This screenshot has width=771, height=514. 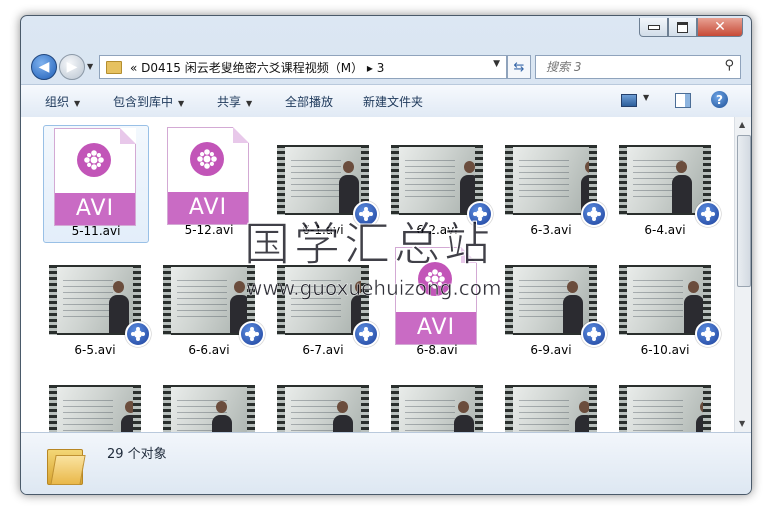 What do you see at coordinates (95, 350) in the screenshot?
I see `file-name: 6-5.avi` at bounding box center [95, 350].